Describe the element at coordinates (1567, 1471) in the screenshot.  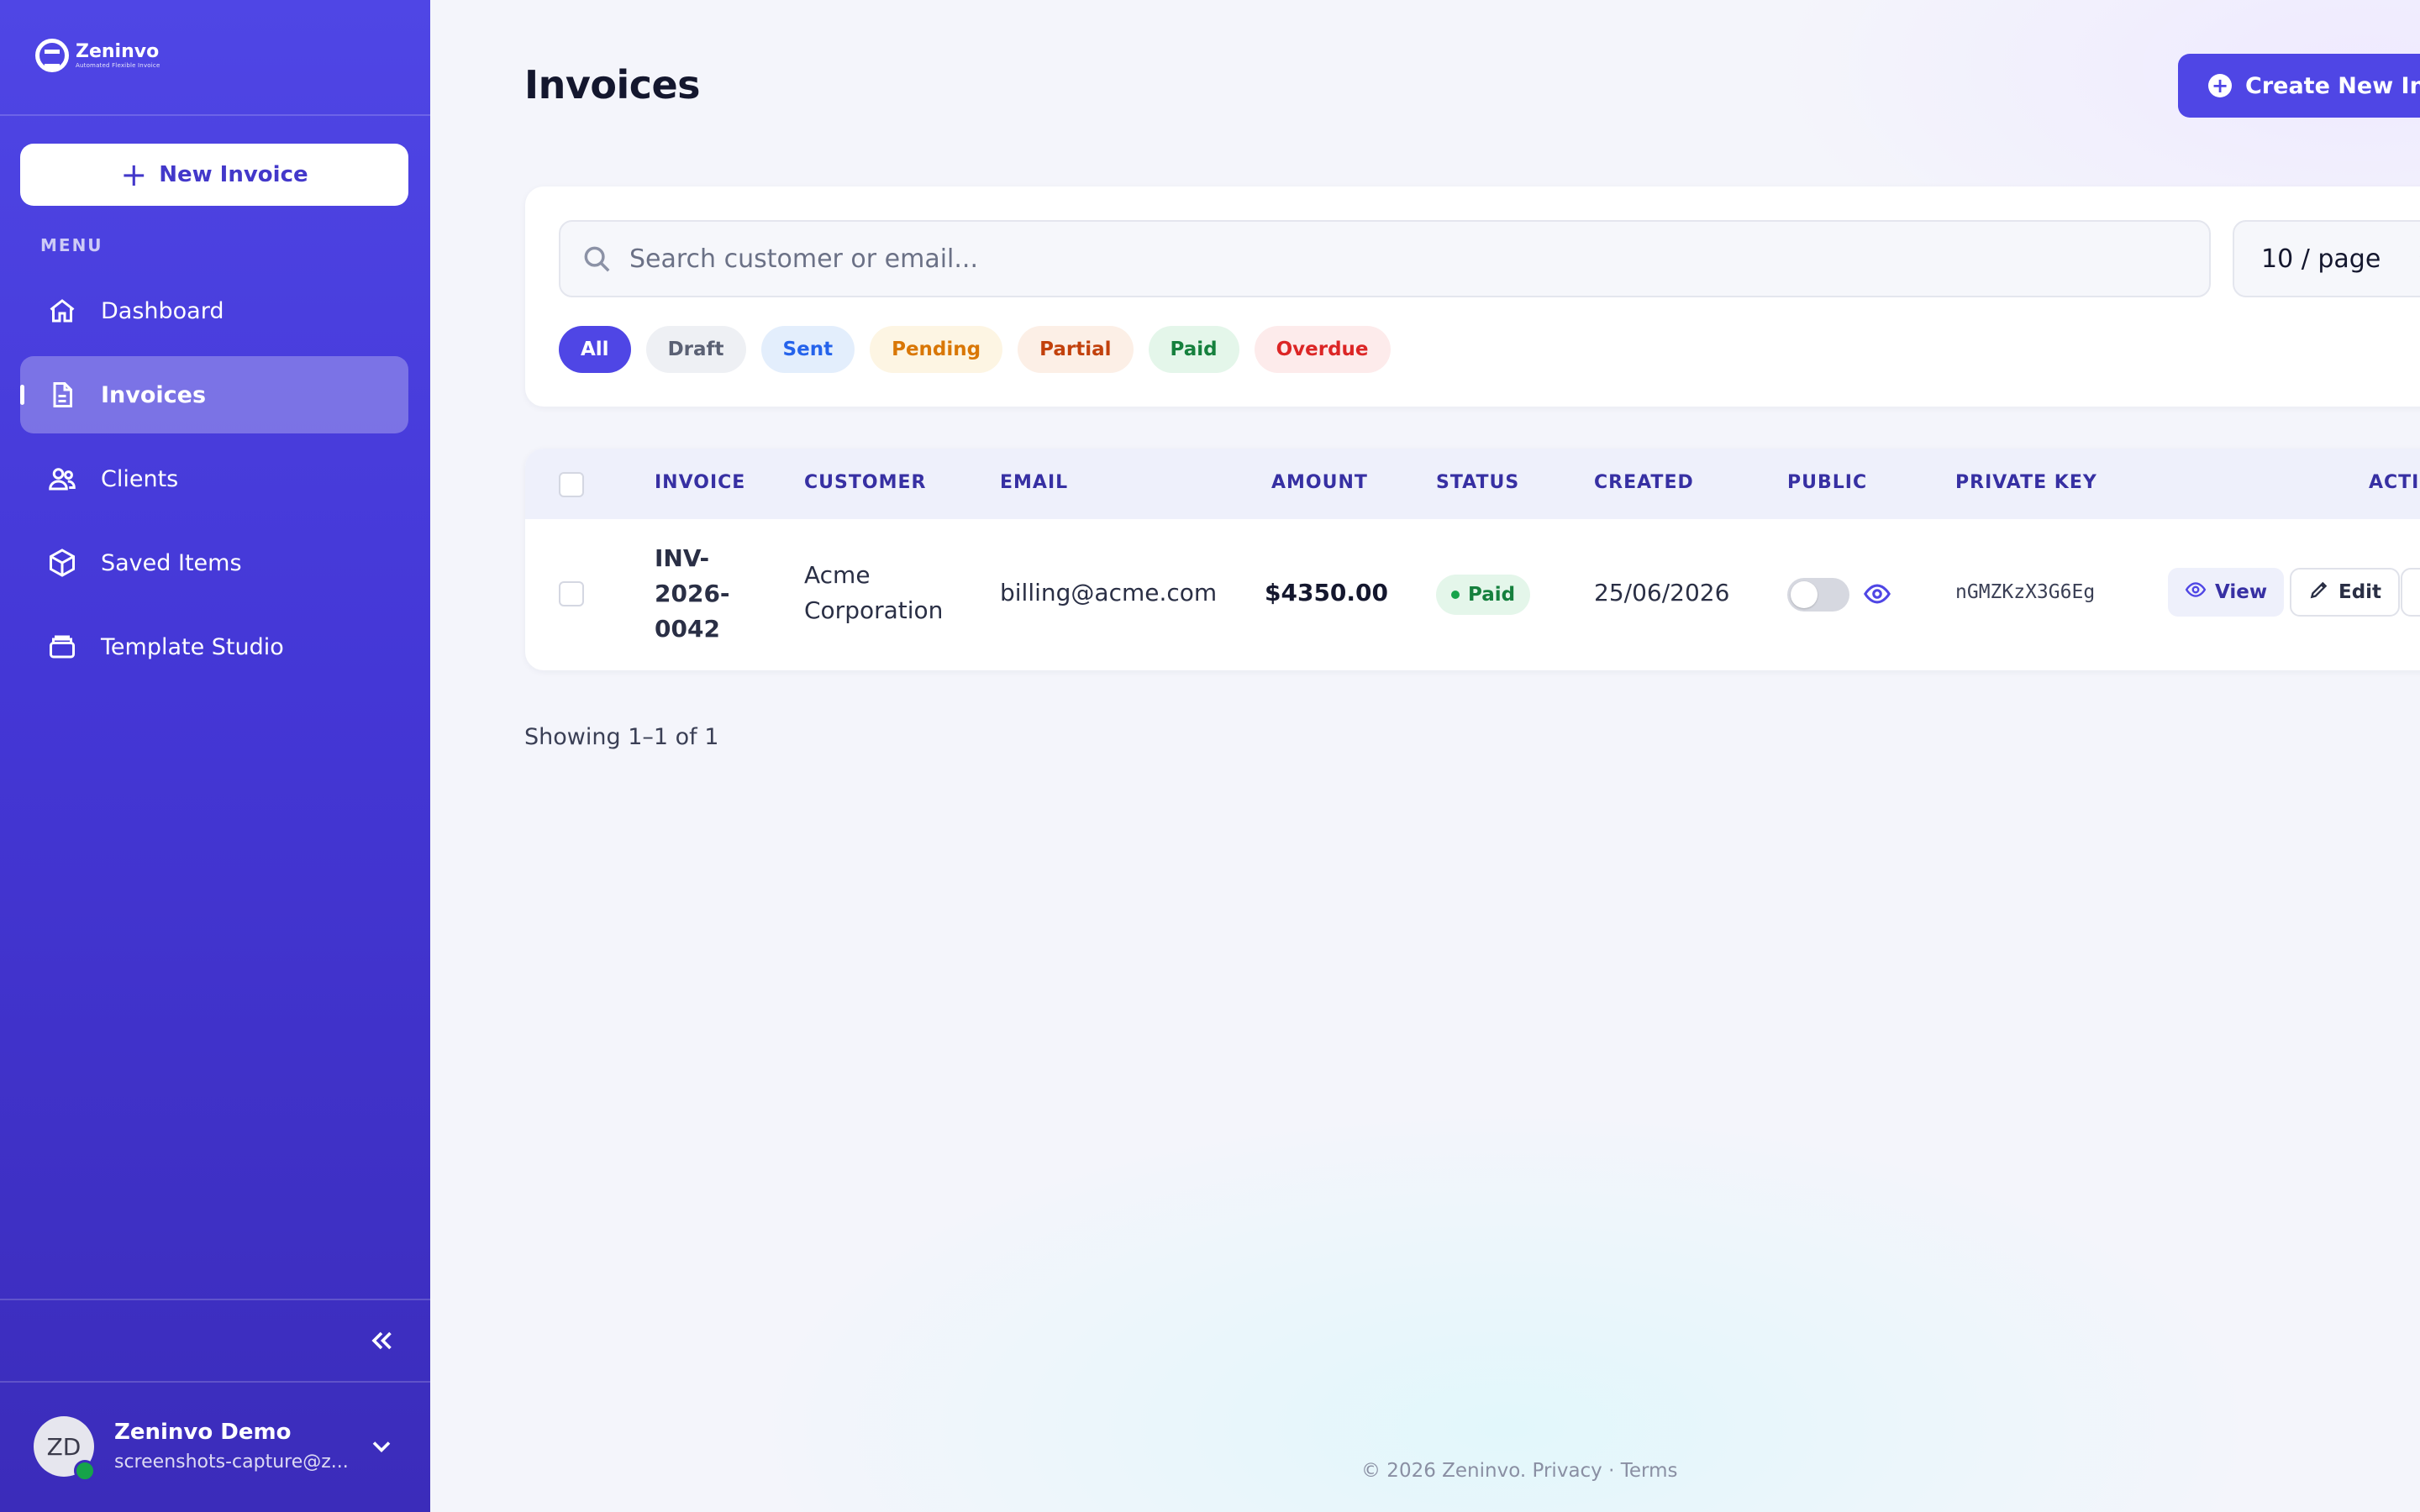
I see `privacy-link: Privacy` at that location.